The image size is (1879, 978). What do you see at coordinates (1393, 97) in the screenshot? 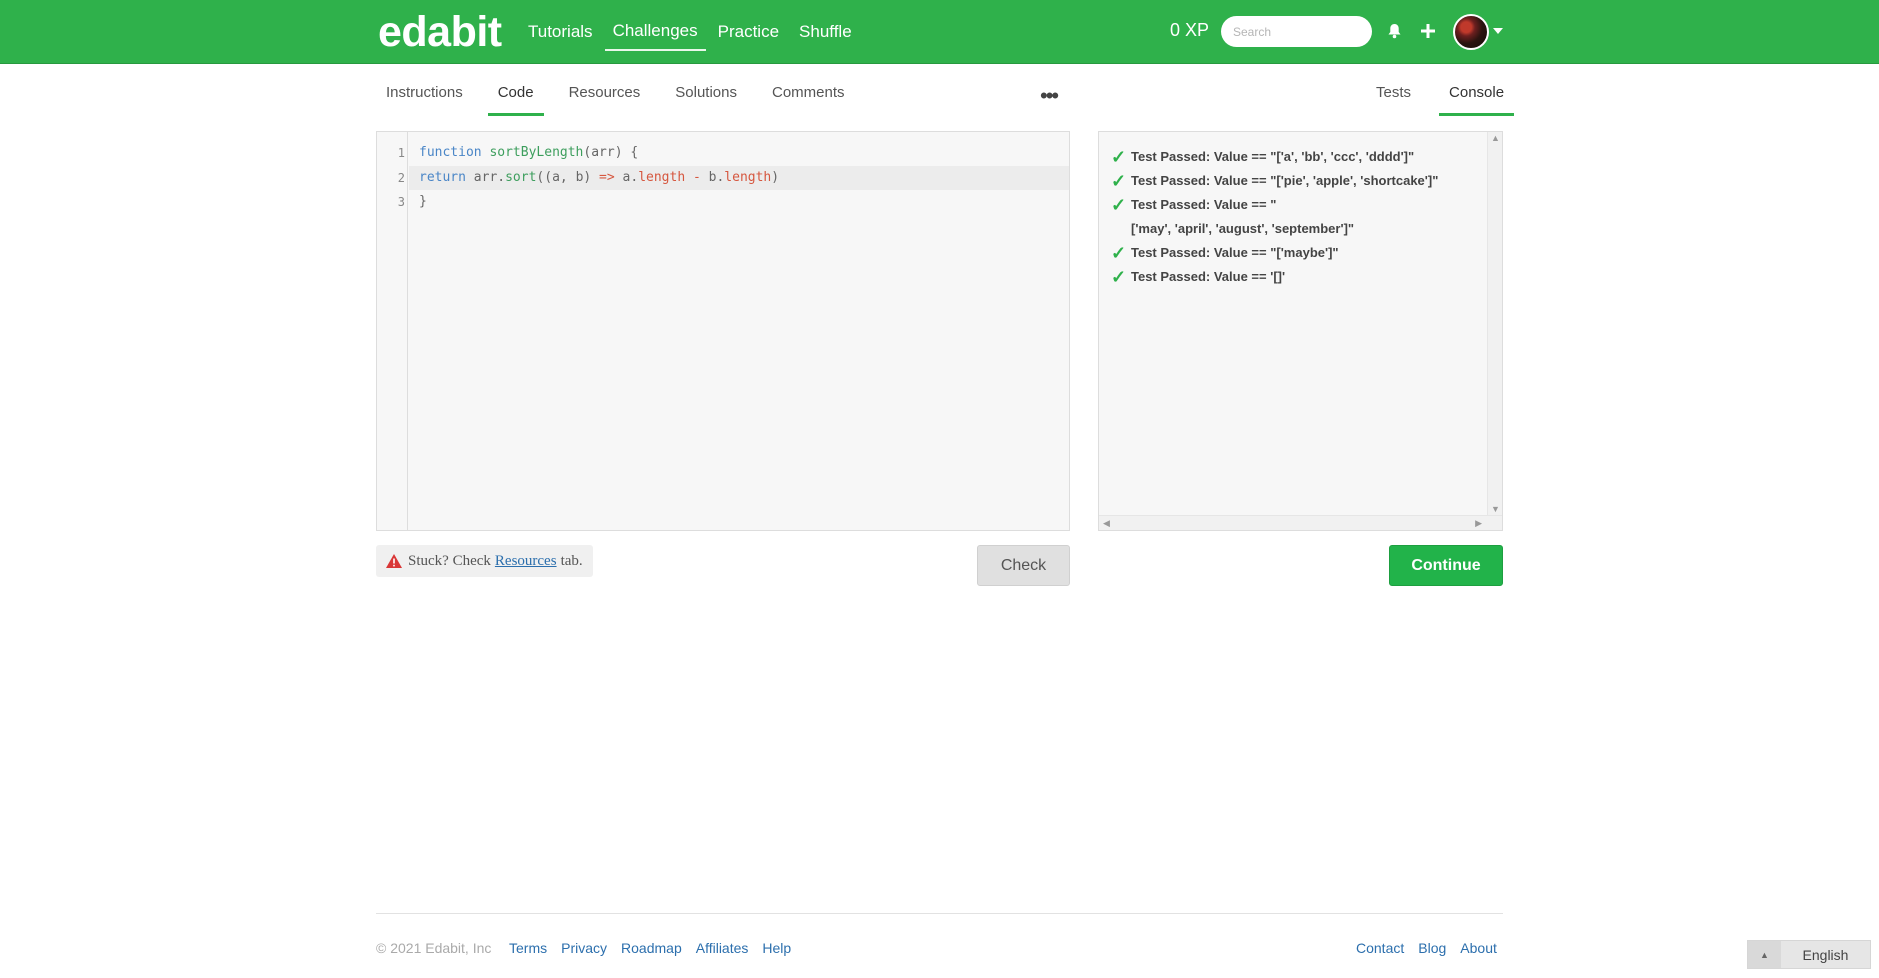
I see `tab-tests: Tests` at bounding box center [1393, 97].